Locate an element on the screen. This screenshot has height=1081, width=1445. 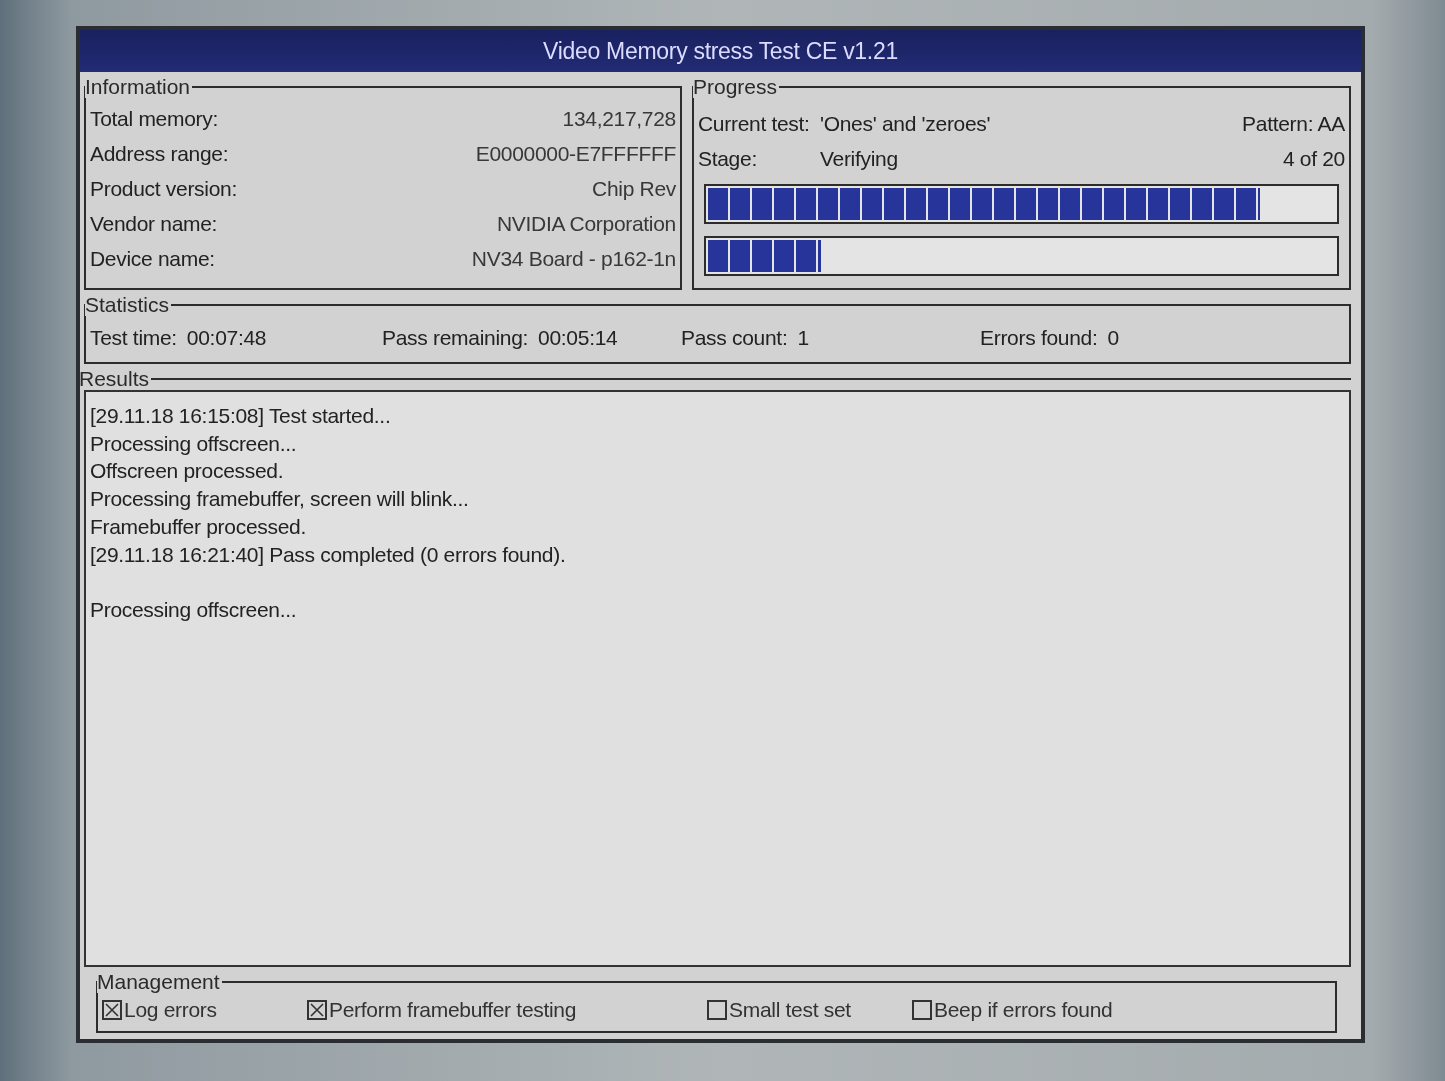
field-value: Verifying is located at coordinates (859, 159).